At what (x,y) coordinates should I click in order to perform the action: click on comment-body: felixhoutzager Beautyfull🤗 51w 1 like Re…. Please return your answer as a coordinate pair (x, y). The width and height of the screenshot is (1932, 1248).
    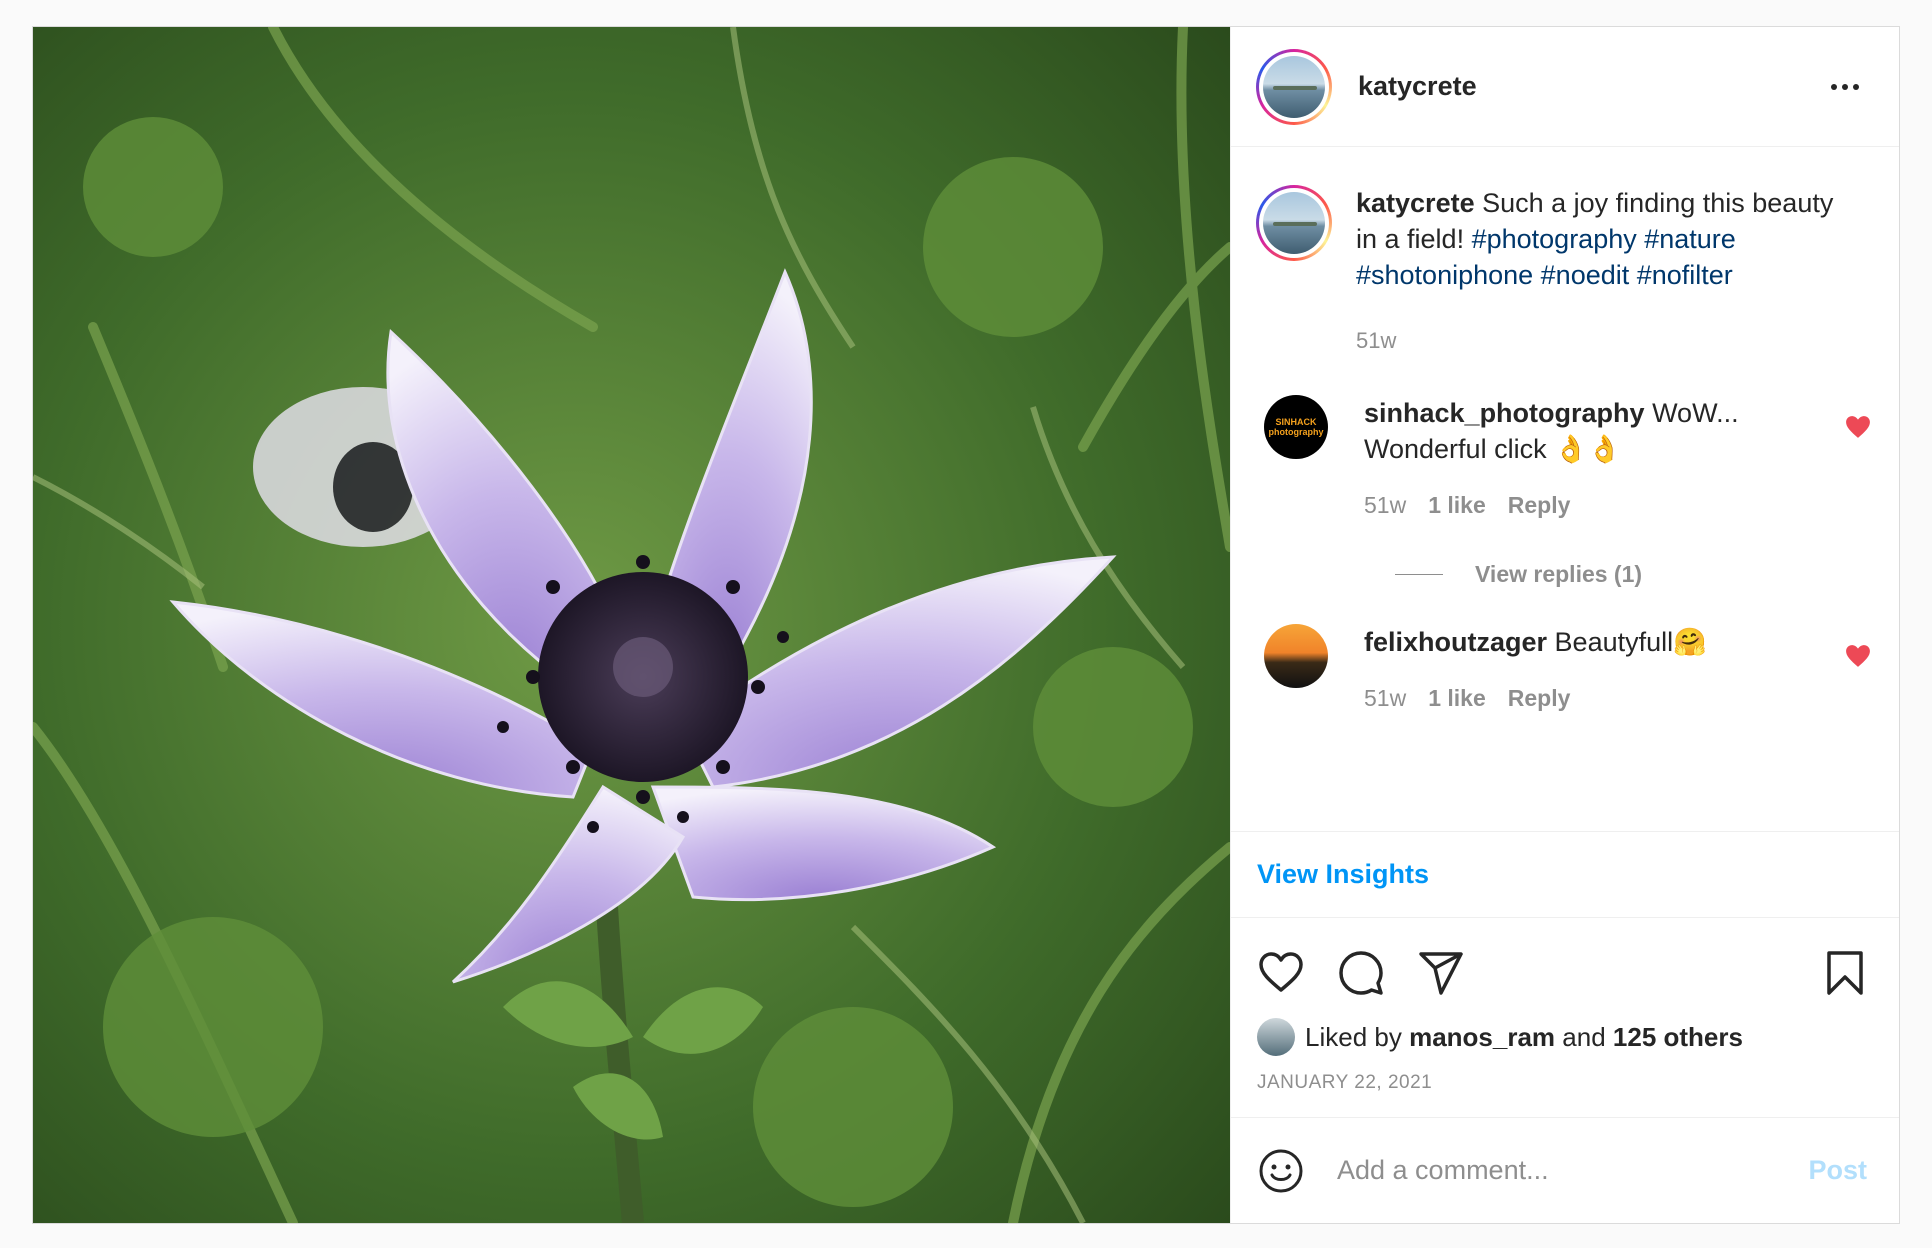
    Looking at the image, I should click on (1564, 670).